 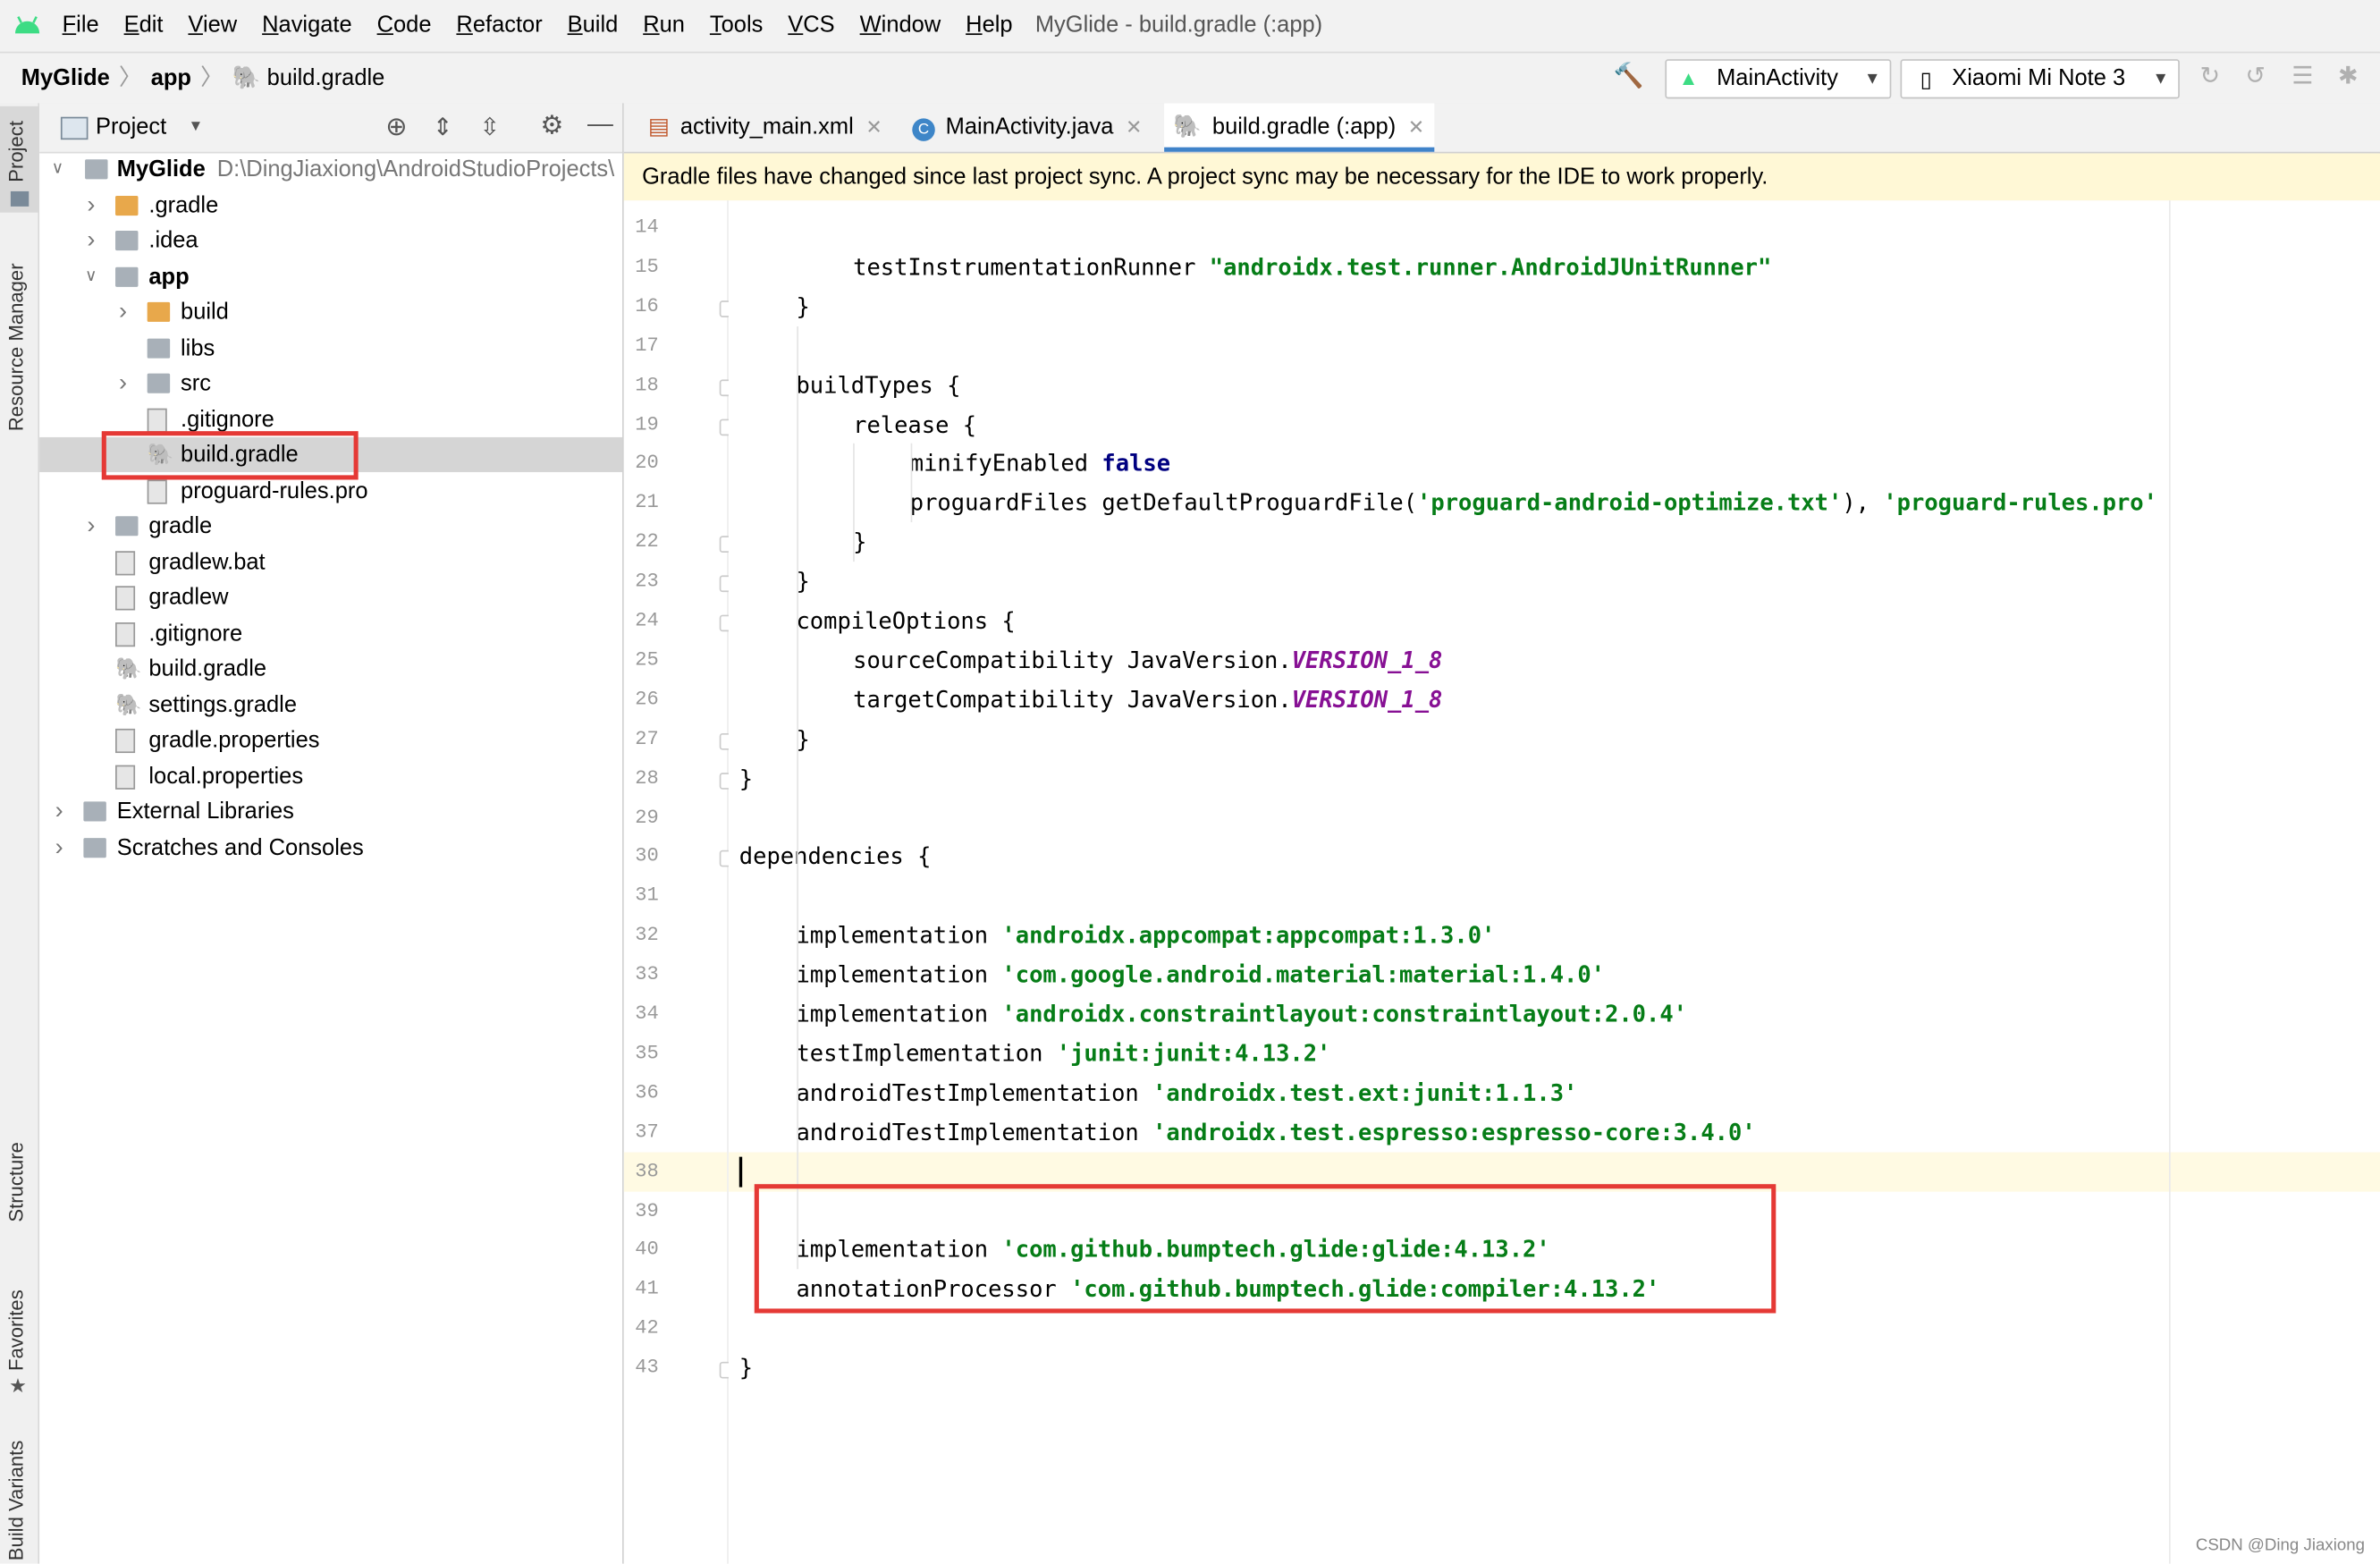 I want to click on menu-navigate: Navigate, so click(x=307, y=26).